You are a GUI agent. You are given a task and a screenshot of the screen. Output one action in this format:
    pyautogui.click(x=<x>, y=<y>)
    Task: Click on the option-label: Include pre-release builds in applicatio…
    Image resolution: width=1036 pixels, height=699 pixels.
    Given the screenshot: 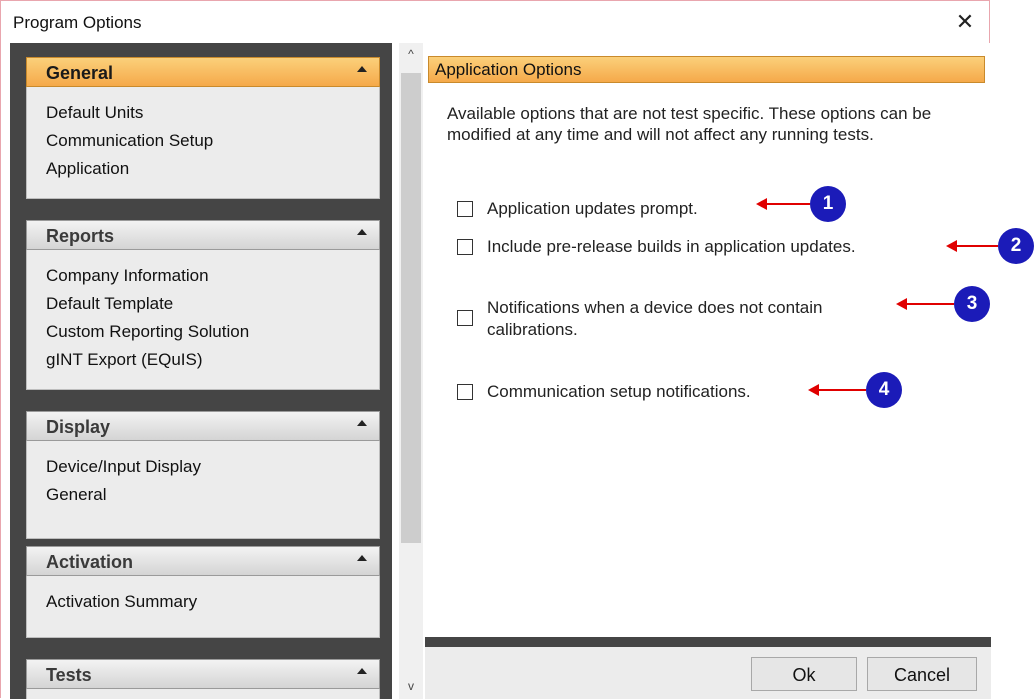 What is the action you would take?
    pyautogui.click(x=671, y=246)
    